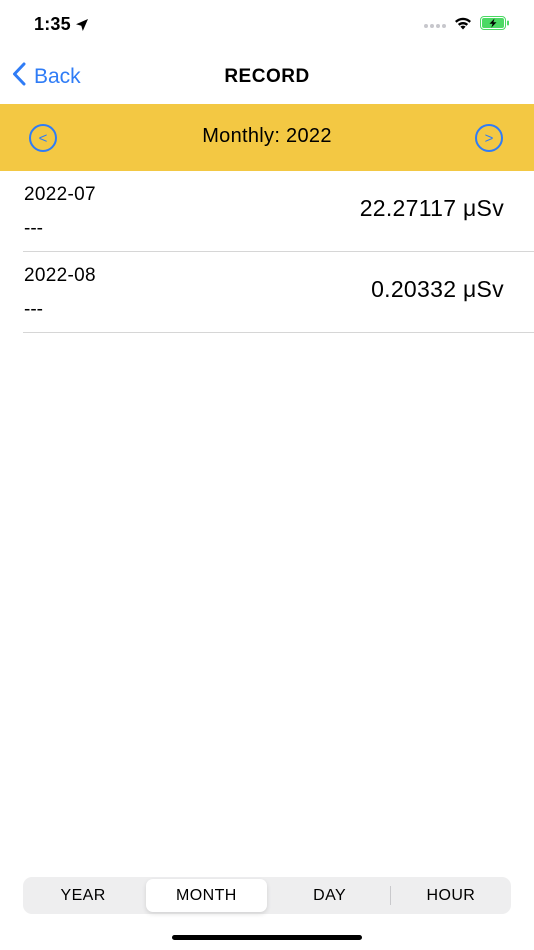  What do you see at coordinates (267, 937) in the screenshot?
I see `home-indicator` at bounding box center [267, 937].